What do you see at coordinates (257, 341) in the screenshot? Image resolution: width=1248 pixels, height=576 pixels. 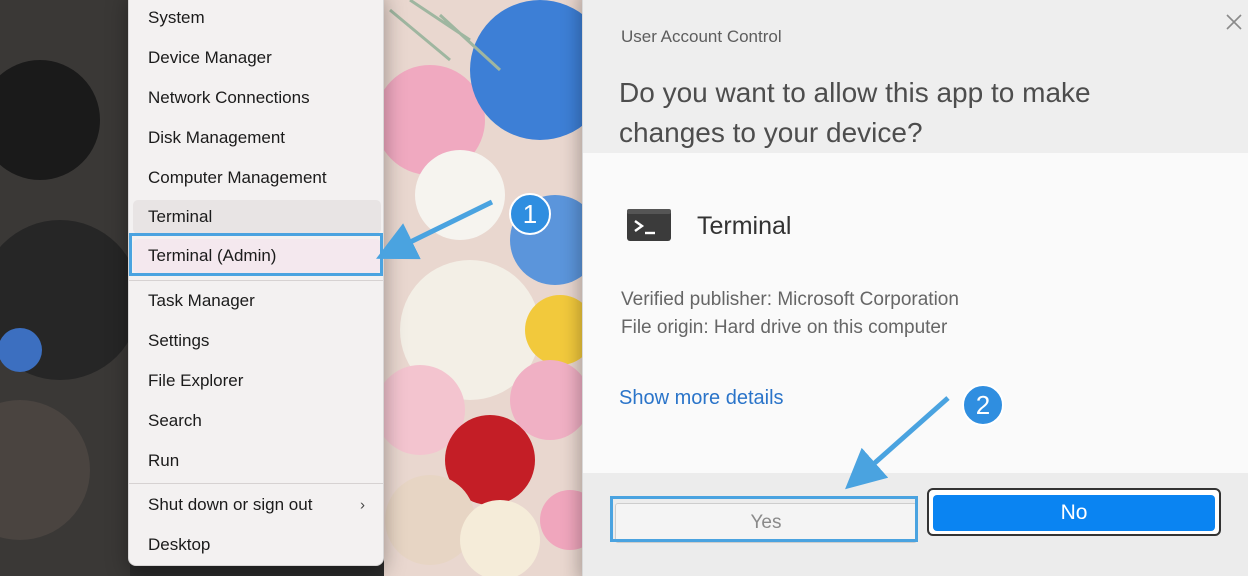 I see `menu-item-settings: Settings` at bounding box center [257, 341].